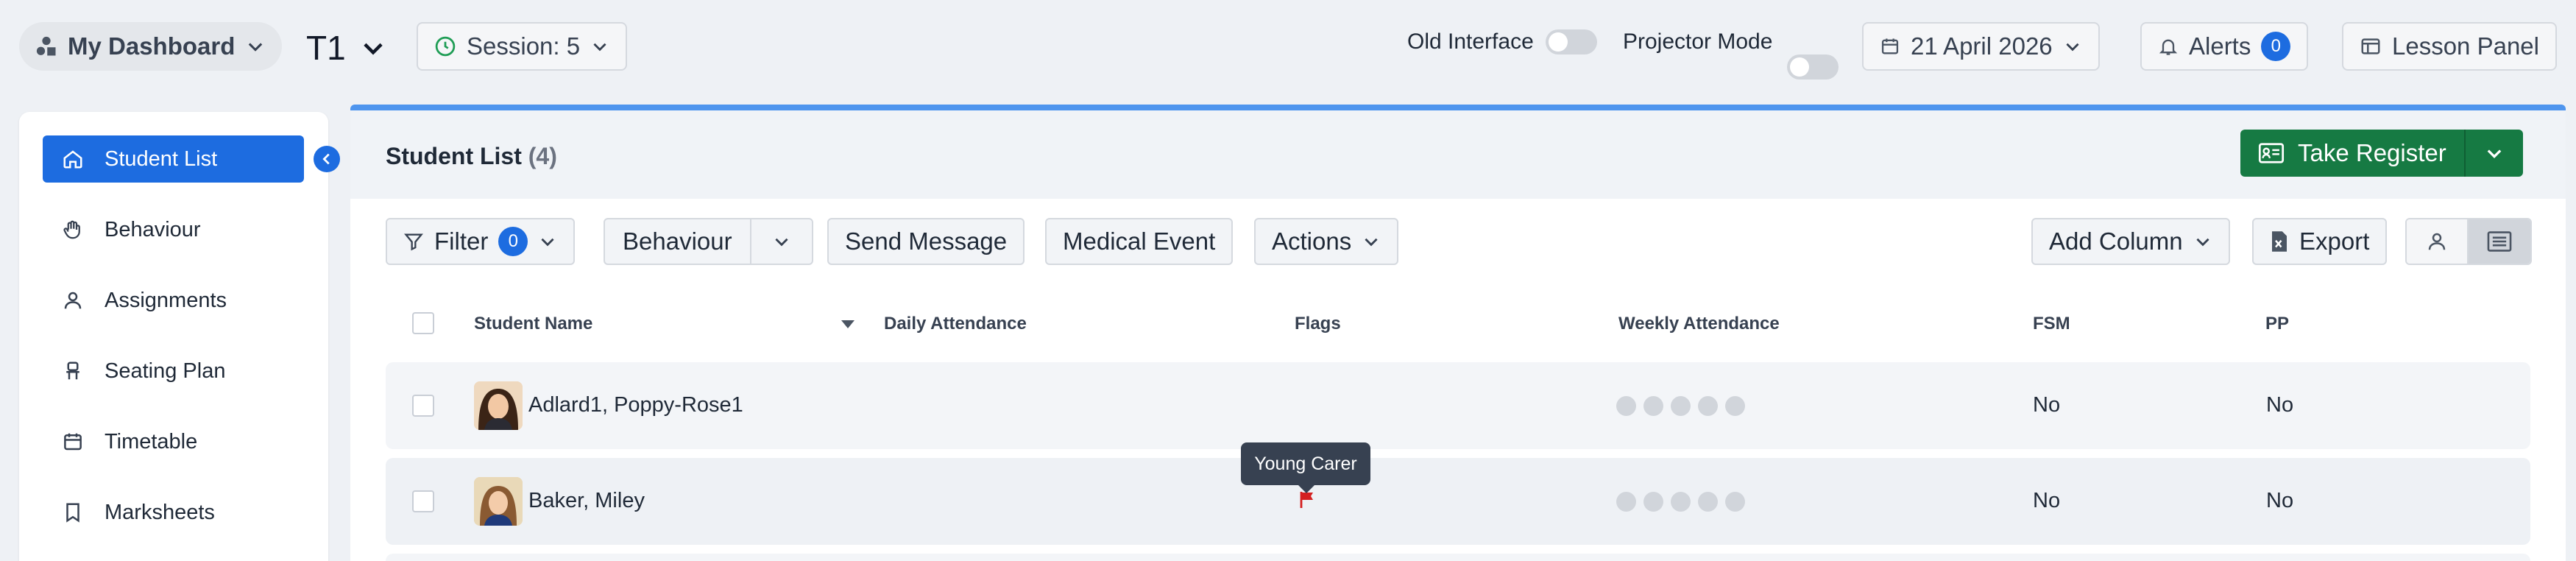 The width and height of the screenshot is (2576, 561). What do you see at coordinates (151, 47) in the screenshot?
I see `dashboard-selector: My Dashboard` at bounding box center [151, 47].